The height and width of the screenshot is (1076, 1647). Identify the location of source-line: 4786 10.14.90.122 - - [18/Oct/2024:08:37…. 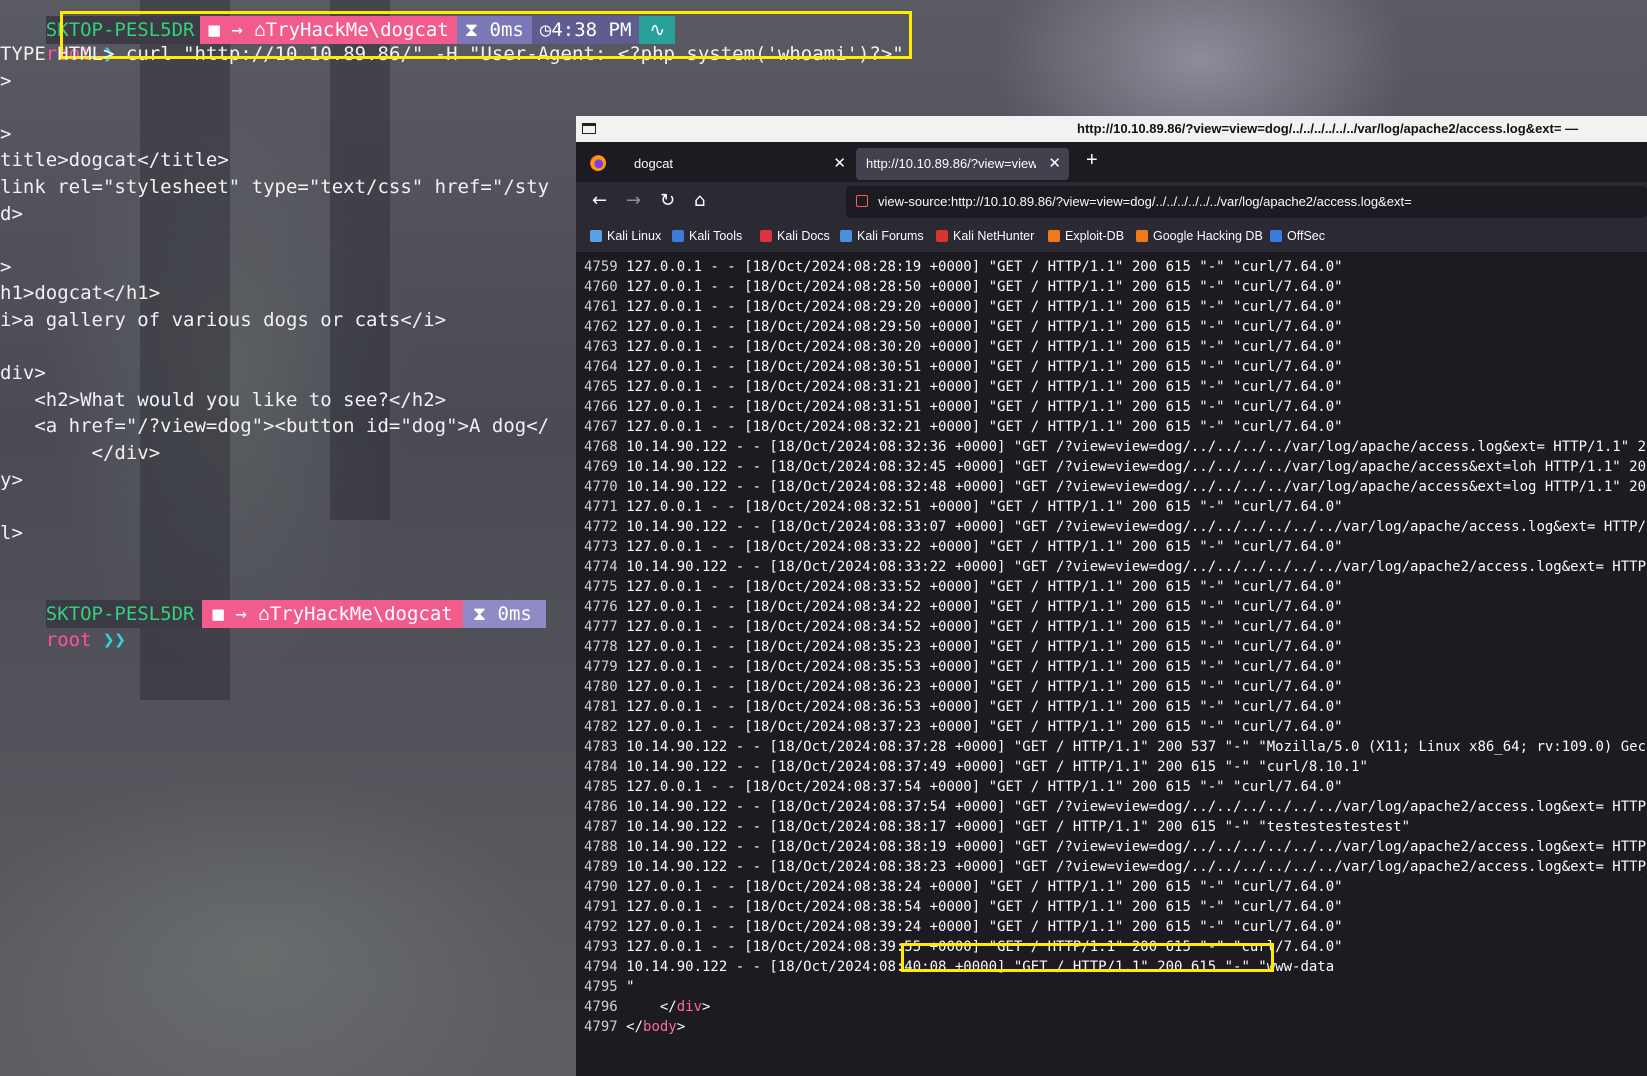
(1115, 807).